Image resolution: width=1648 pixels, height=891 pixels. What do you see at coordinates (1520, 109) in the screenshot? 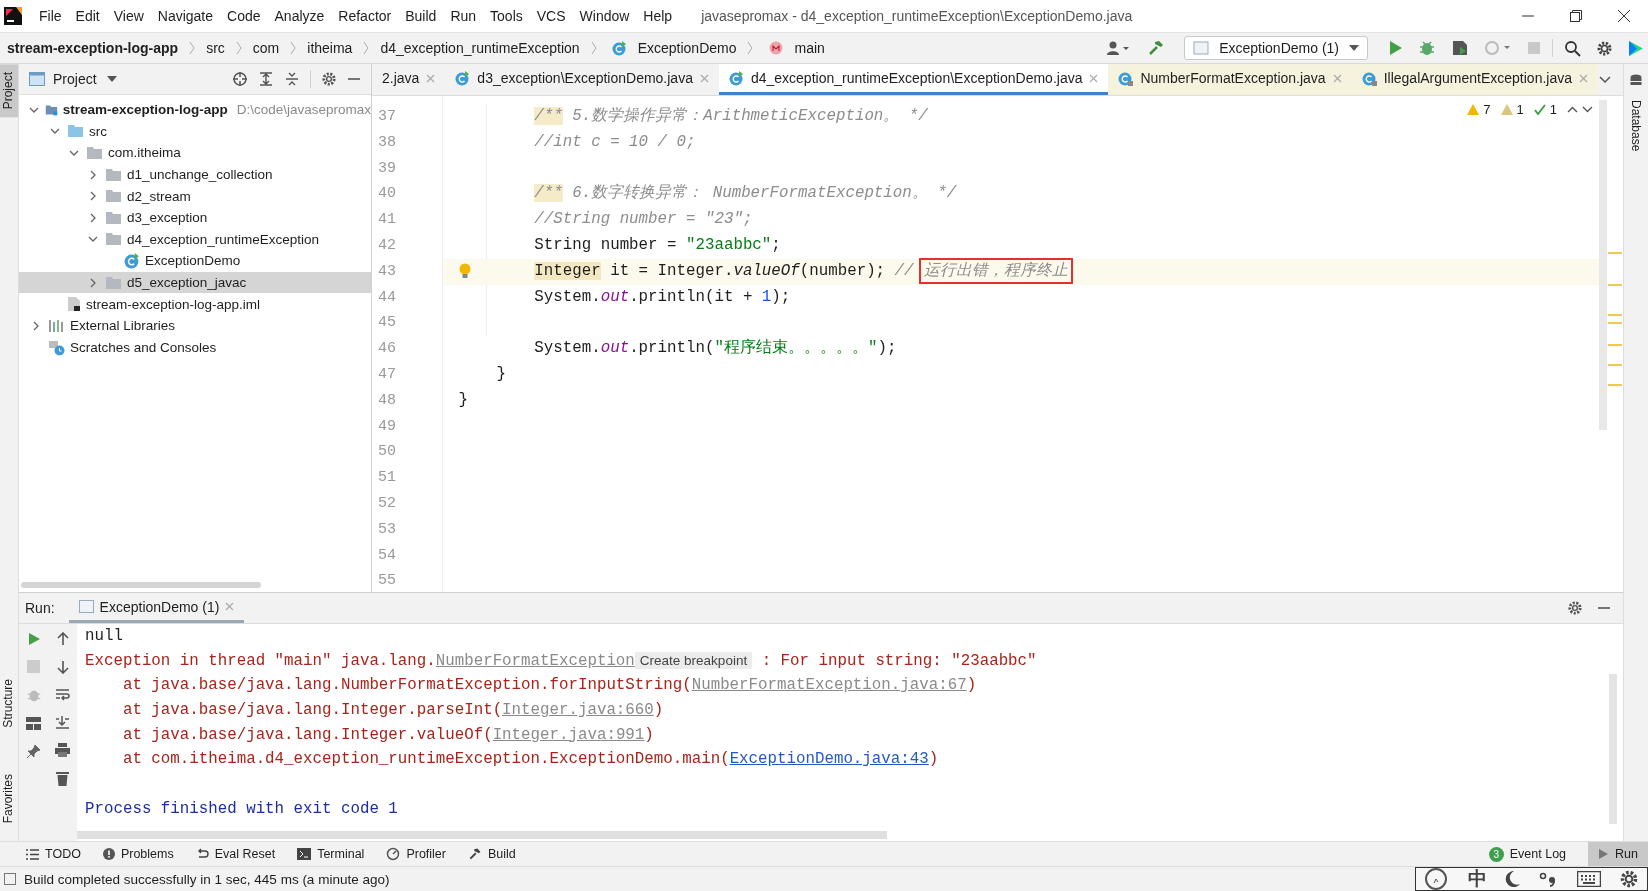
I see `weak-warning-count: 1` at bounding box center [1520, 109].